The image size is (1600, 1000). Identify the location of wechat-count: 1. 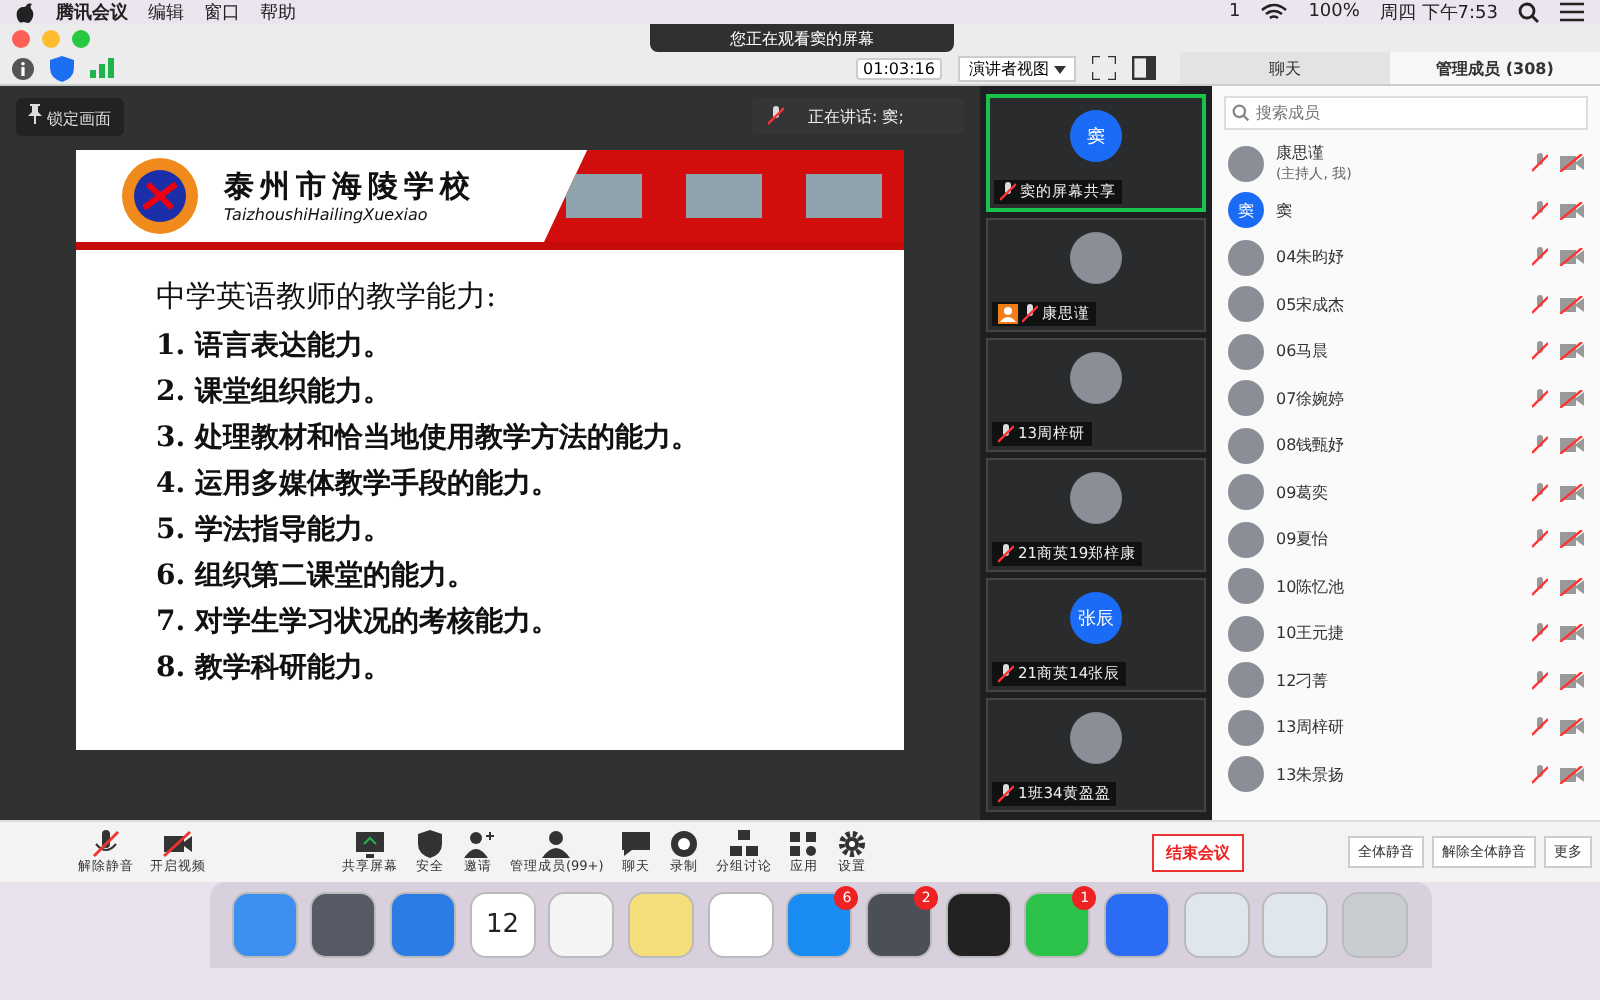
(1234, 12).